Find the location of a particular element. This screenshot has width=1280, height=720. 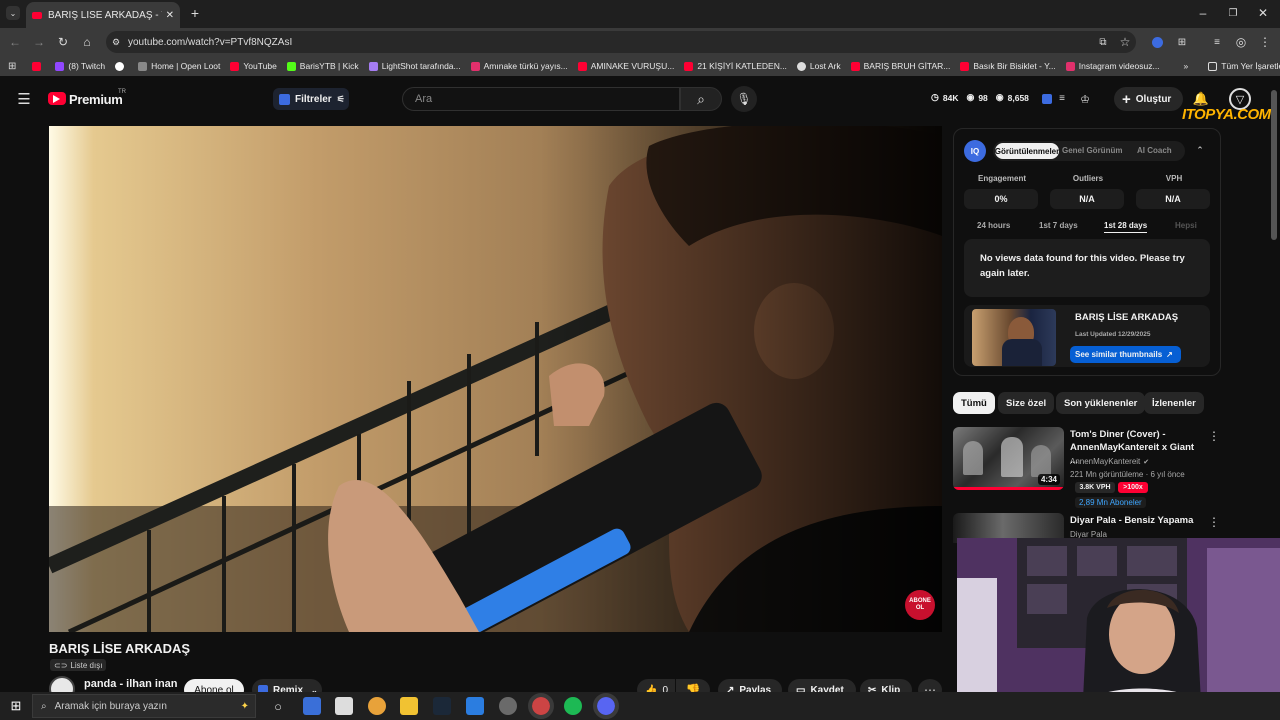

forward-icon: → is located at coordinates (39, 42).